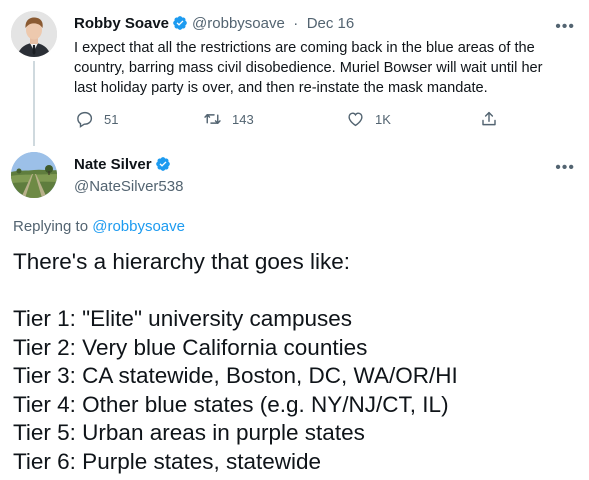  I want to click on reply-count: 51, so click(111, 119).